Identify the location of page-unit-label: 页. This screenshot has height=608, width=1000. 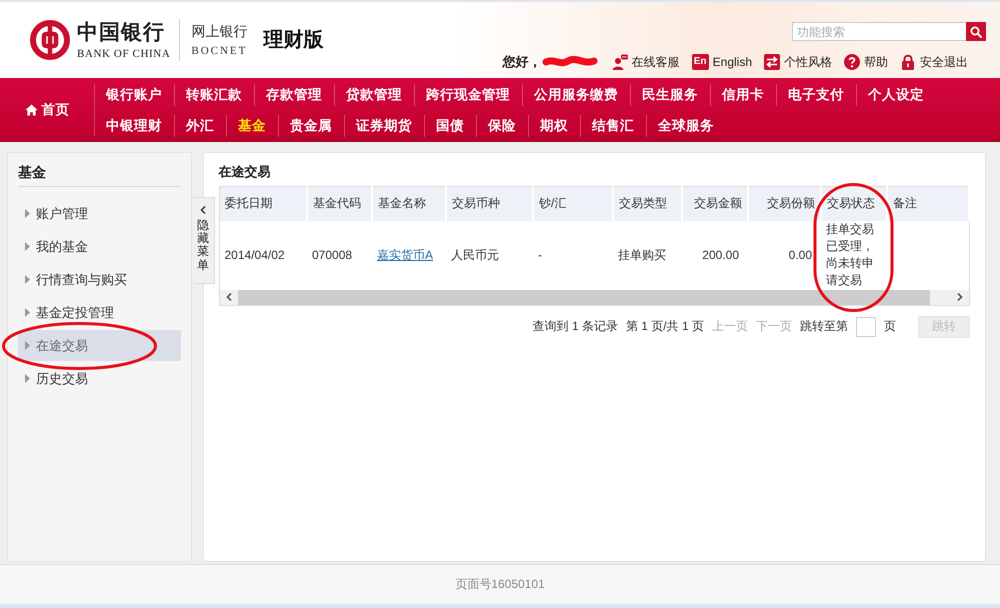
(890, 326).